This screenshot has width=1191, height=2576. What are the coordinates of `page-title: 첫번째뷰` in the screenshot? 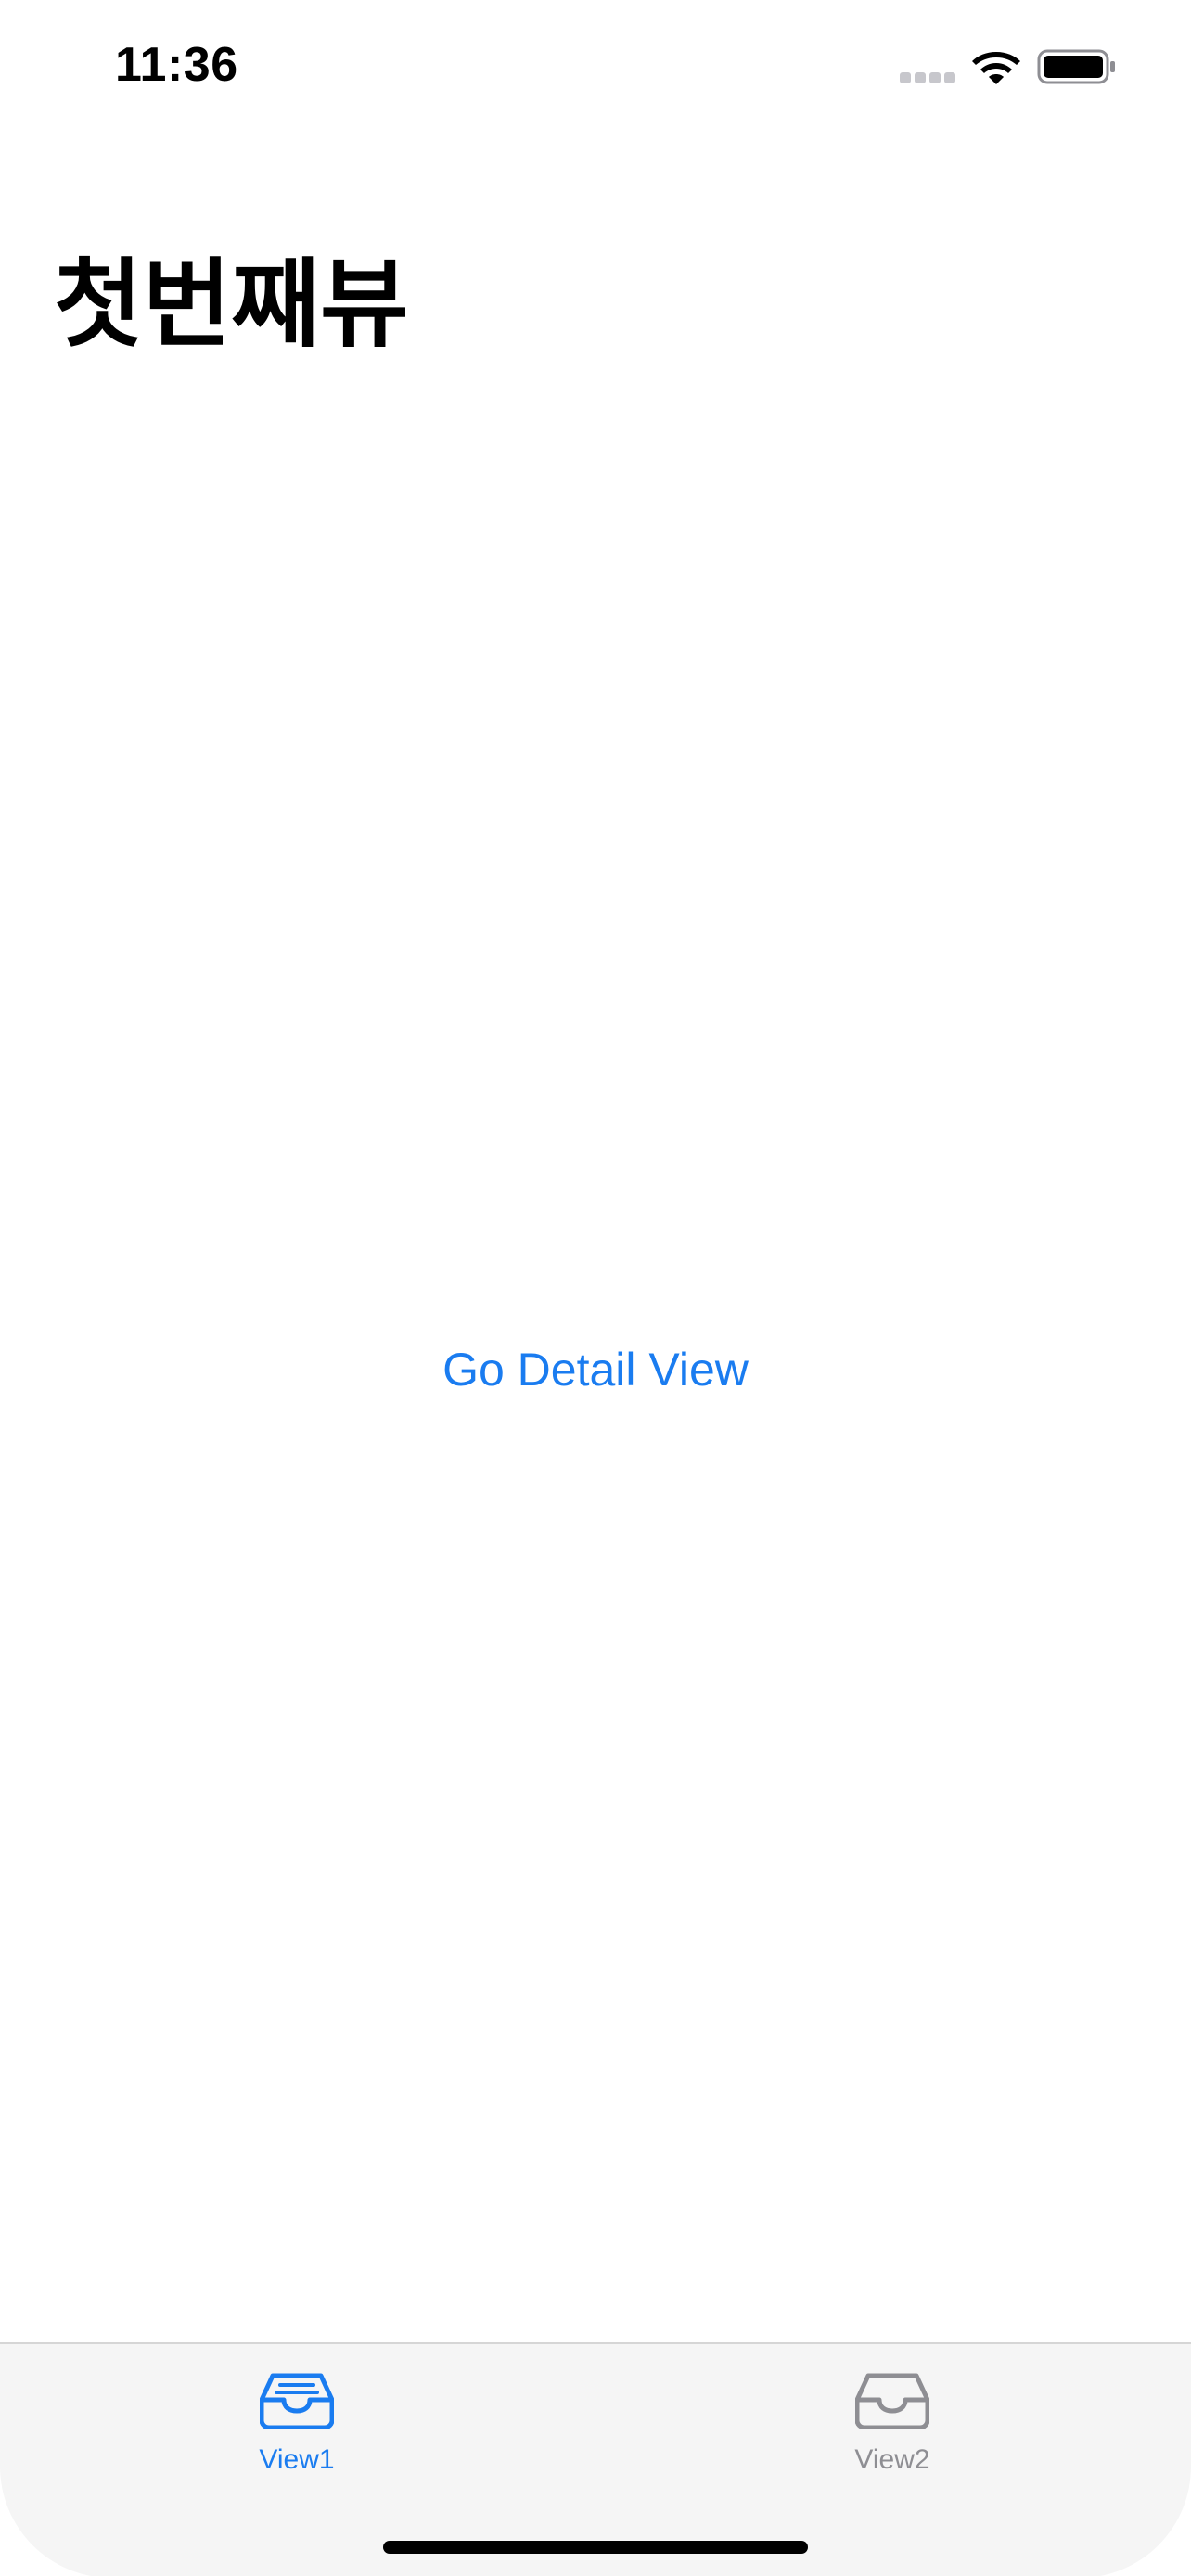 It's located at (231, 304).